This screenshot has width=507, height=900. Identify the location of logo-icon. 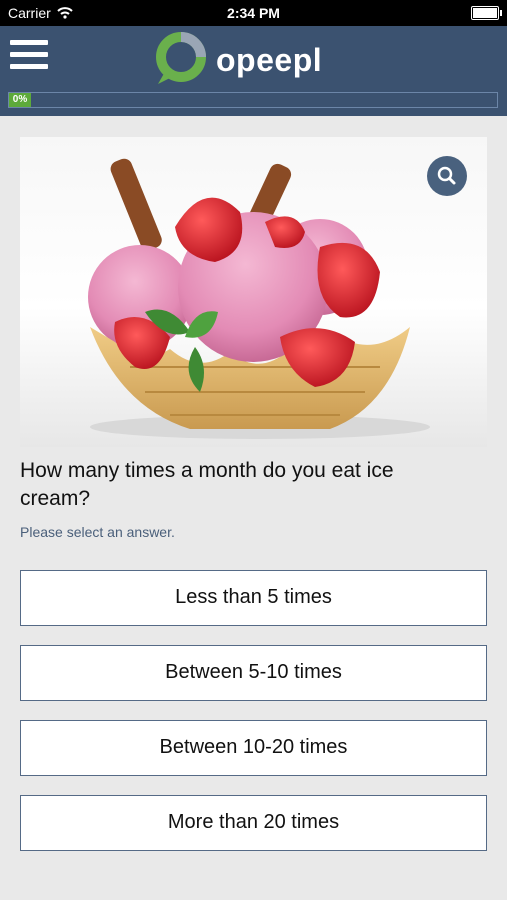
(181, 58).